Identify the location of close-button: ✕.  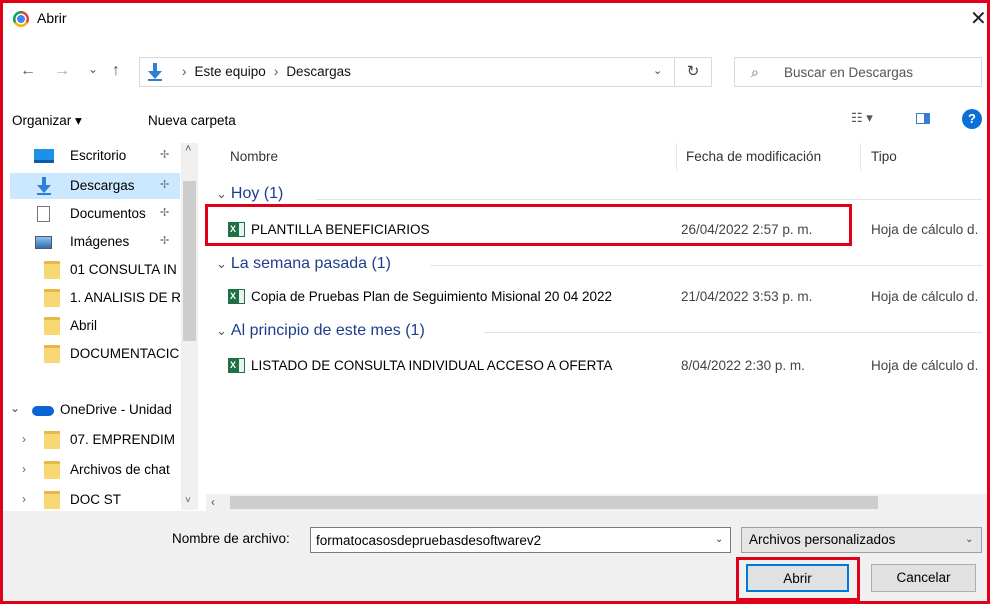
(978, 18).